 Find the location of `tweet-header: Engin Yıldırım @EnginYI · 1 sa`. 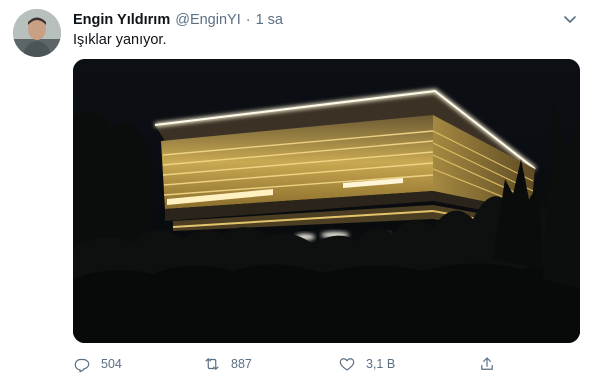

tweet-header: Engin Yıldırım @EnginYI · 1 sa is located at coordinates (328, 20).